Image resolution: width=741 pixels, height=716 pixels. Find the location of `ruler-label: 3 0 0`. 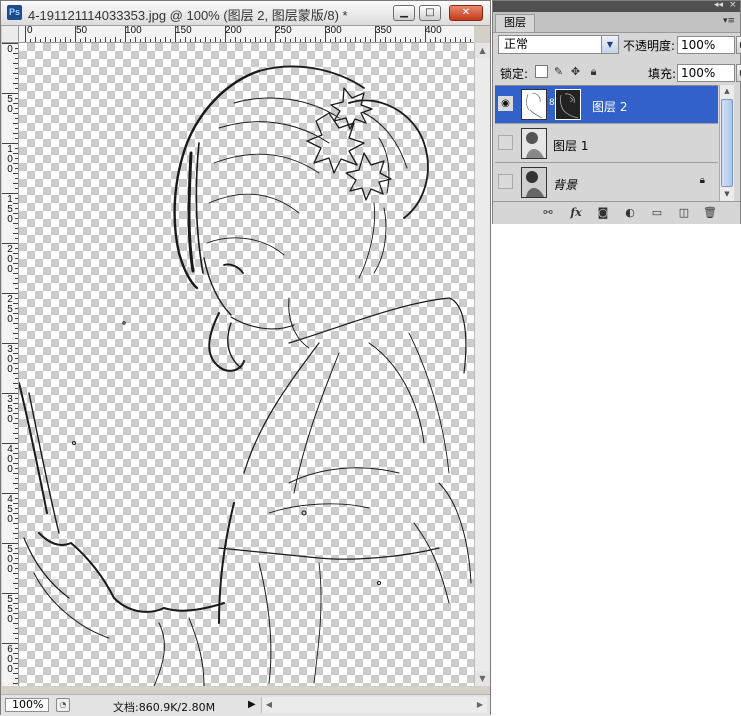

ruler-label: 3 0 0 is located at coordinates (10, 359).